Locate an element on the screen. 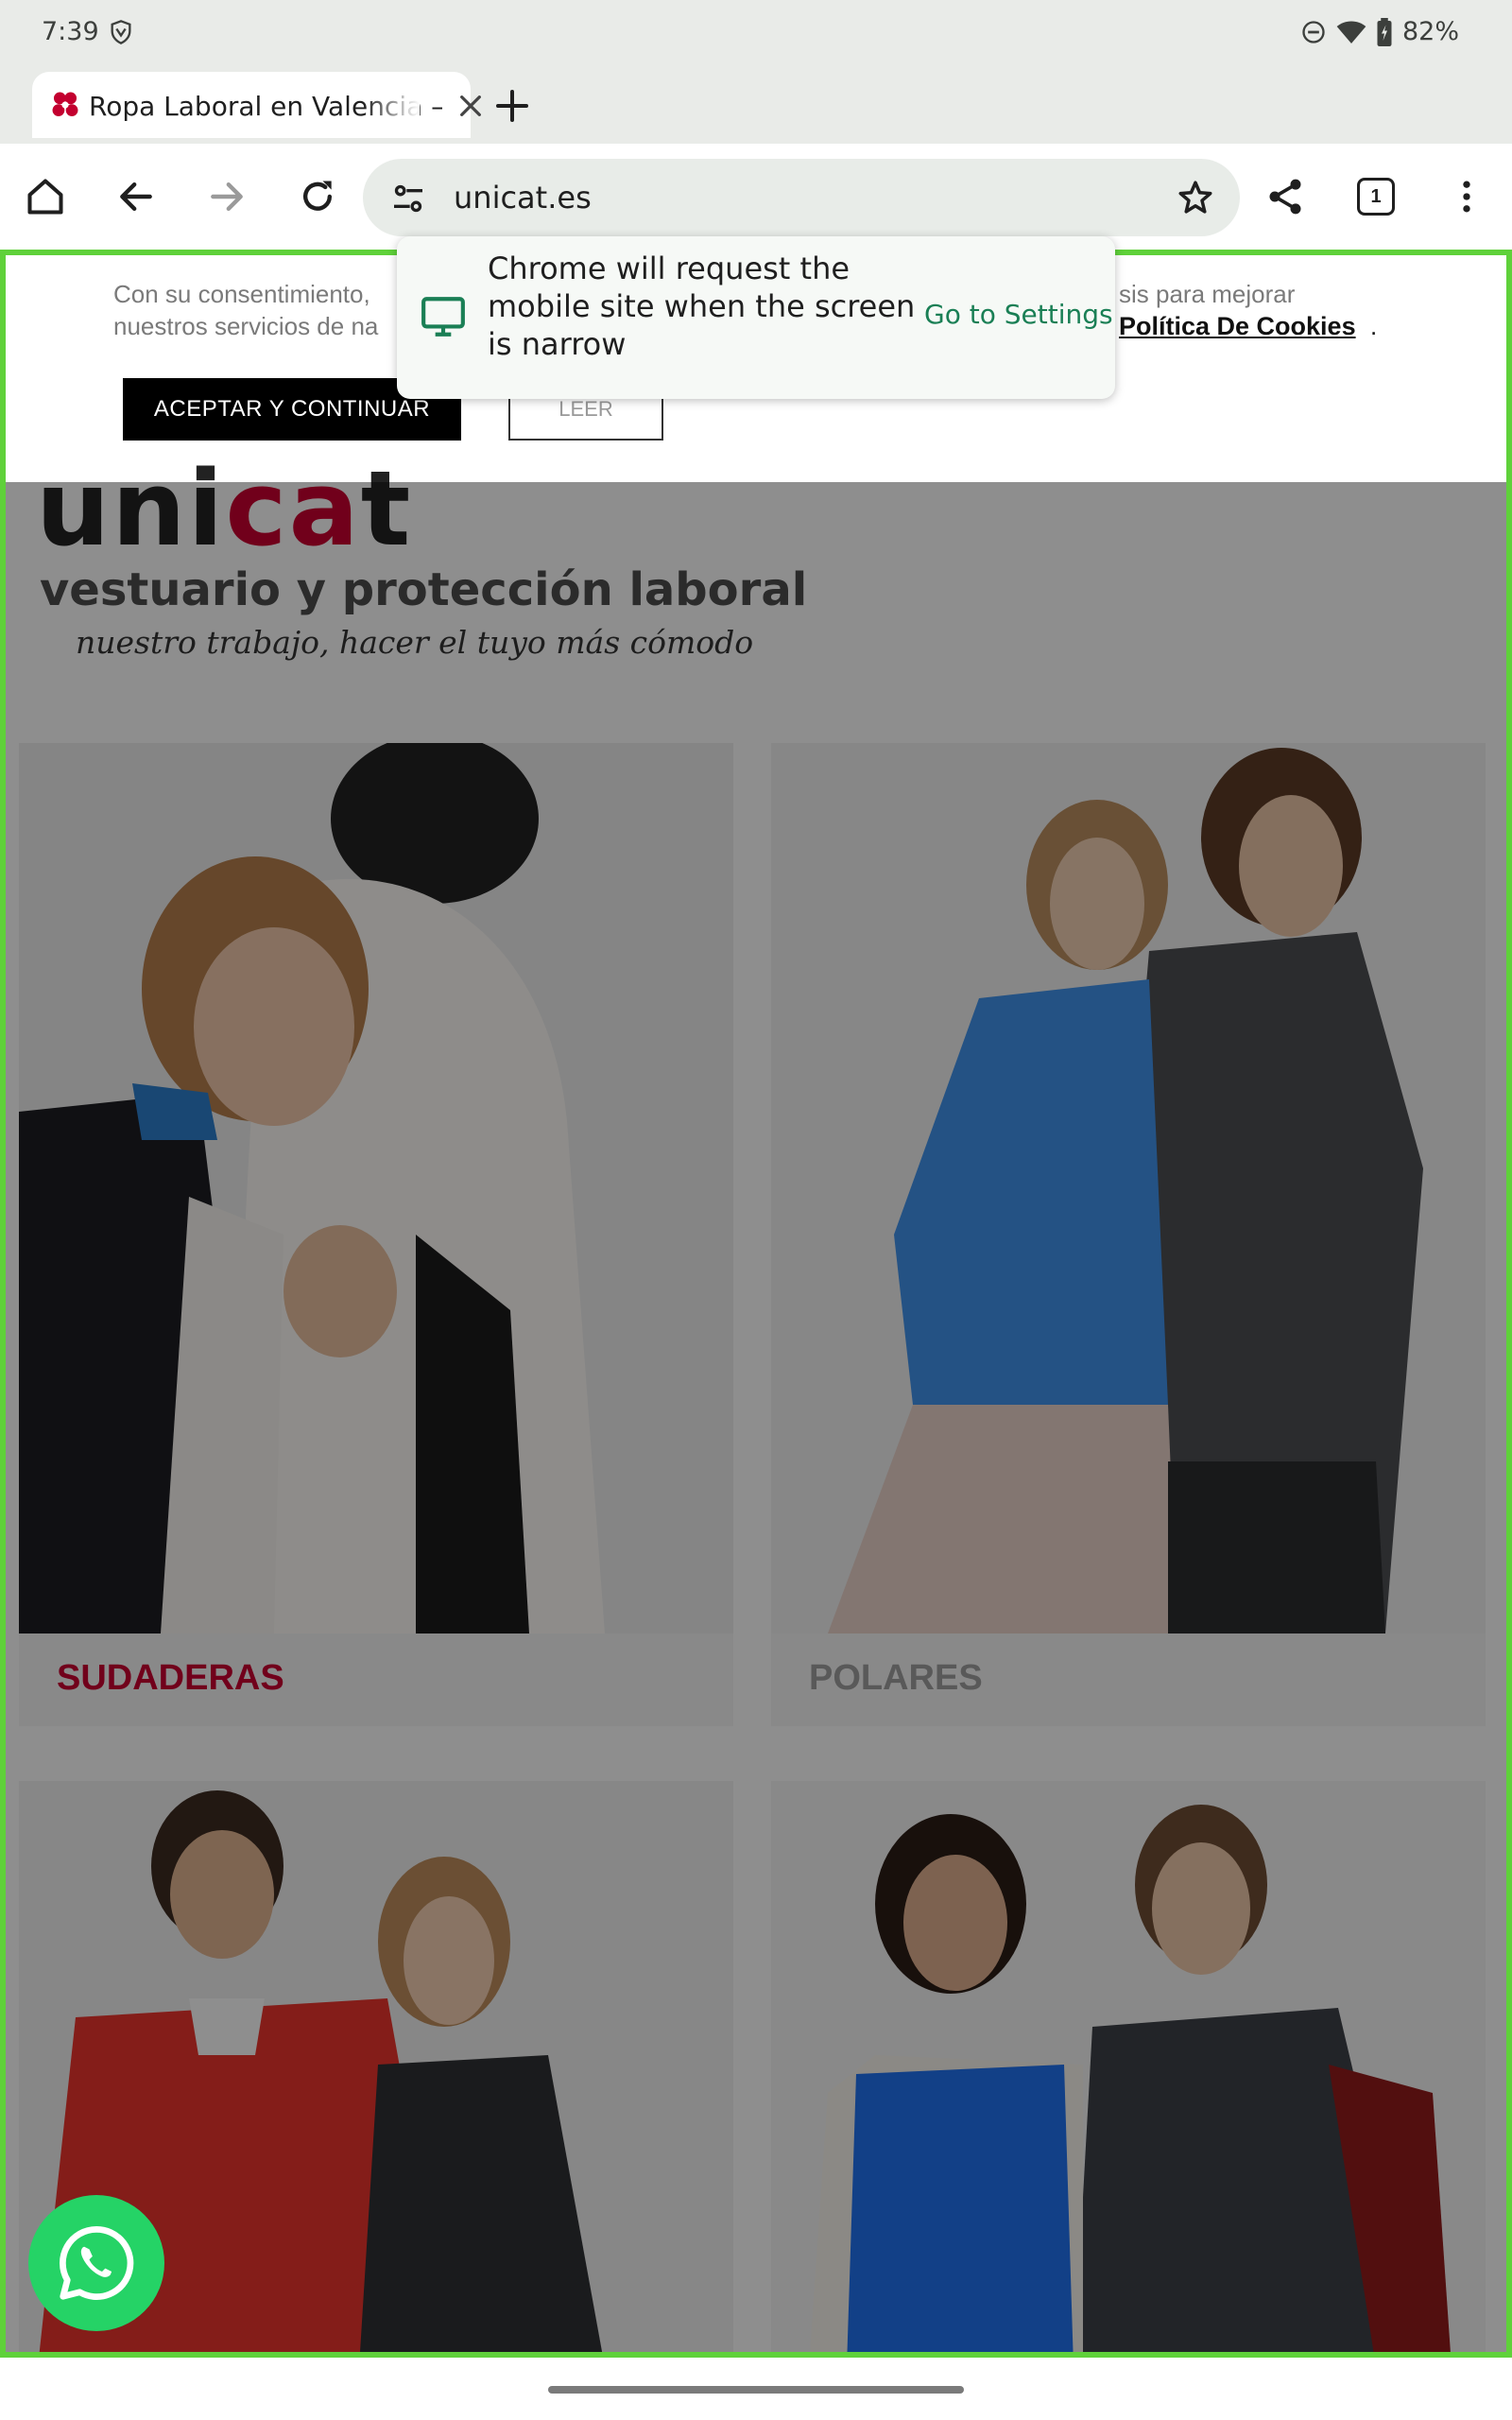 The height and width of the screenshot is (2420, 1512). system-nav-bar is located at coordinates (756, 2389).